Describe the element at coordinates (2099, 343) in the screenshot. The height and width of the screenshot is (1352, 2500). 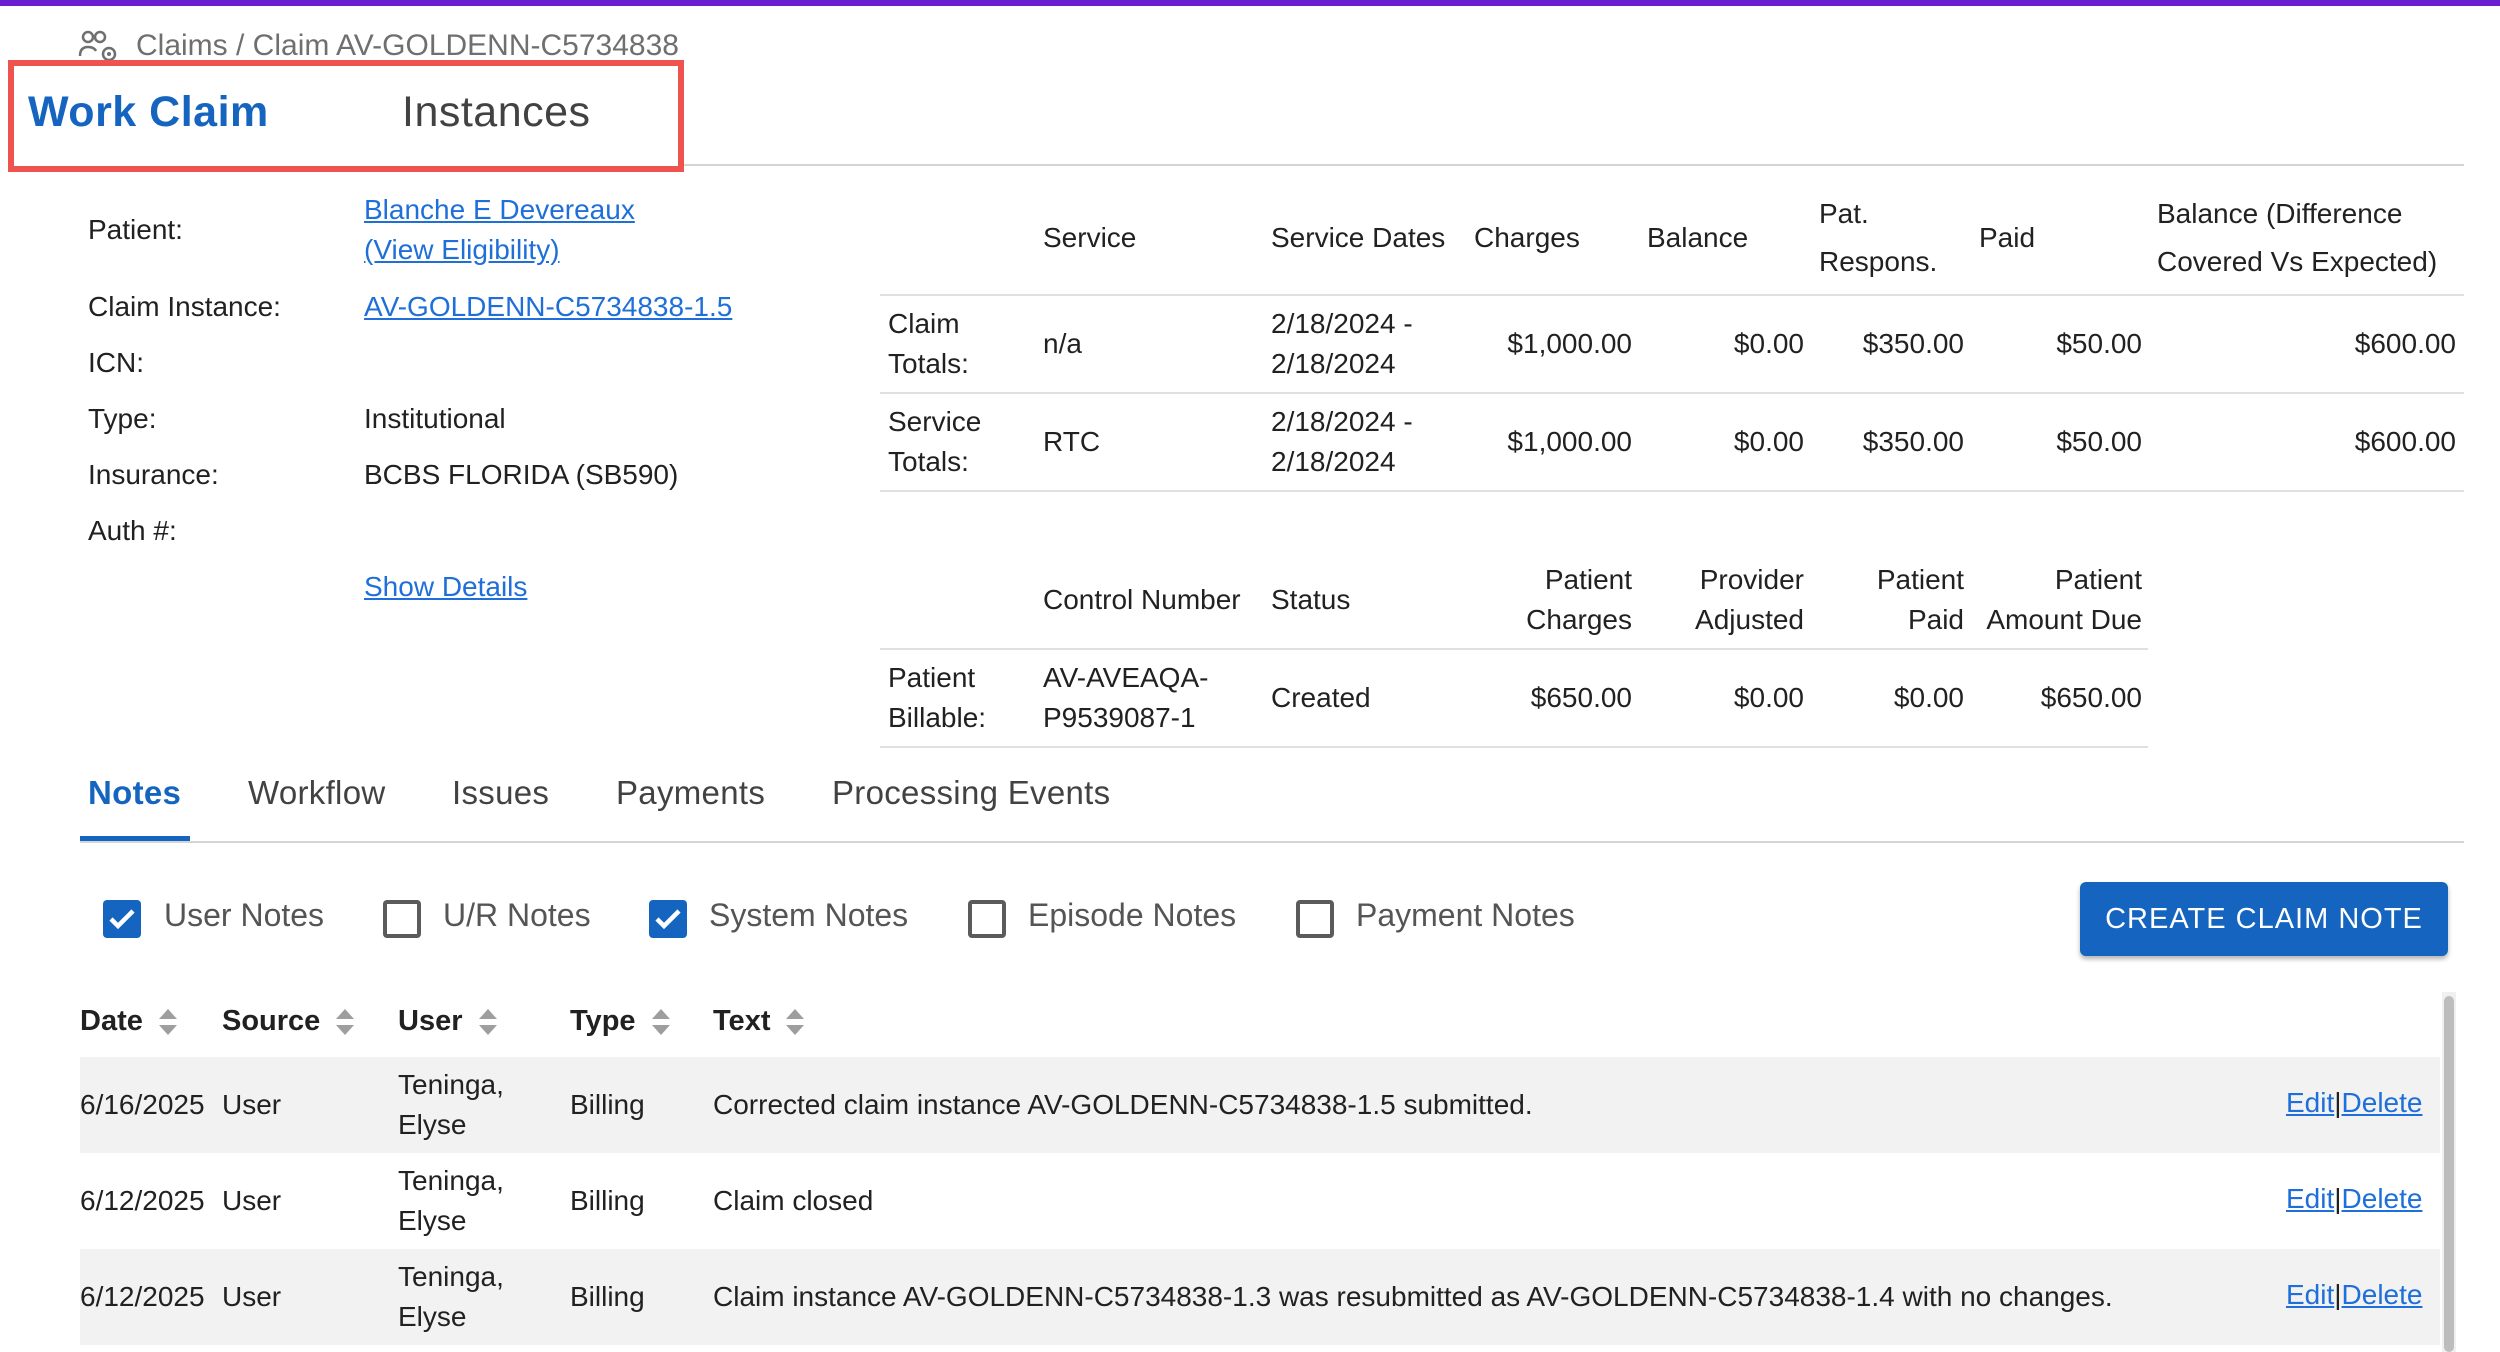
I see `paid-value: $50.00` at that location.